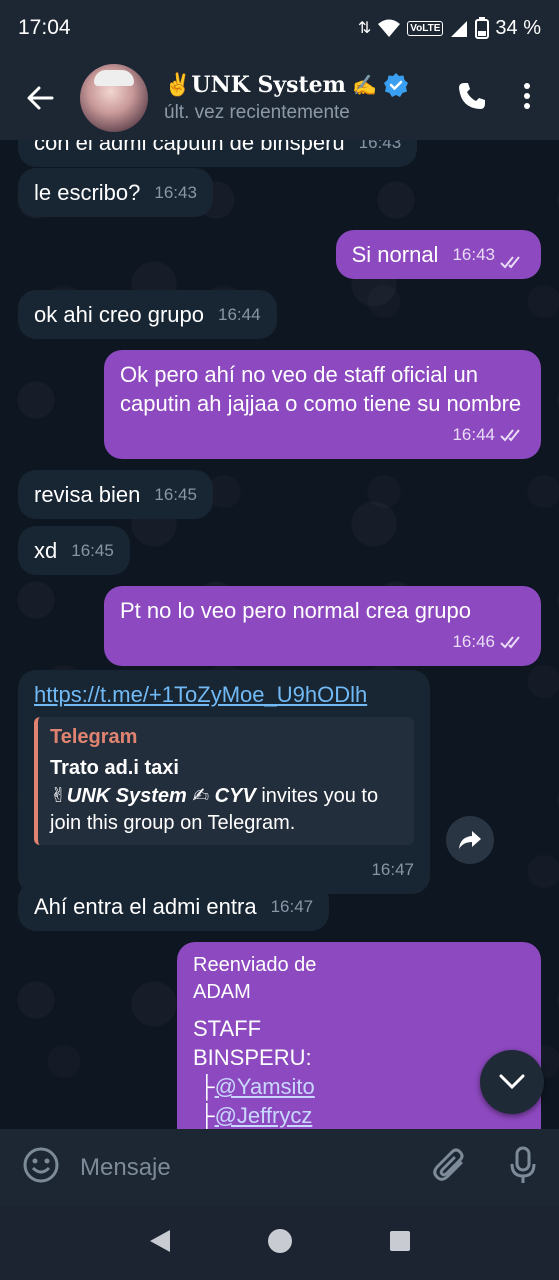 The width and height of the screenshot is (559, 1280). Describe the element at coordinates (279, 28) in the screenshot. I see `status-bar: 17:04 ⇅ VoLTE 34 %` at that location.